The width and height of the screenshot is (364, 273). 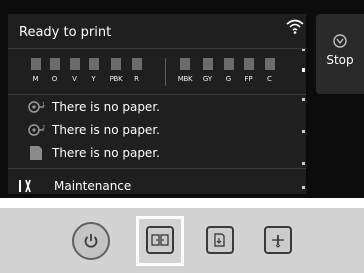 What do you see at coordinates (93, 71) in the screenshot?
I see `ink-tank-yellow: Y` at bounding box center [93, 71].